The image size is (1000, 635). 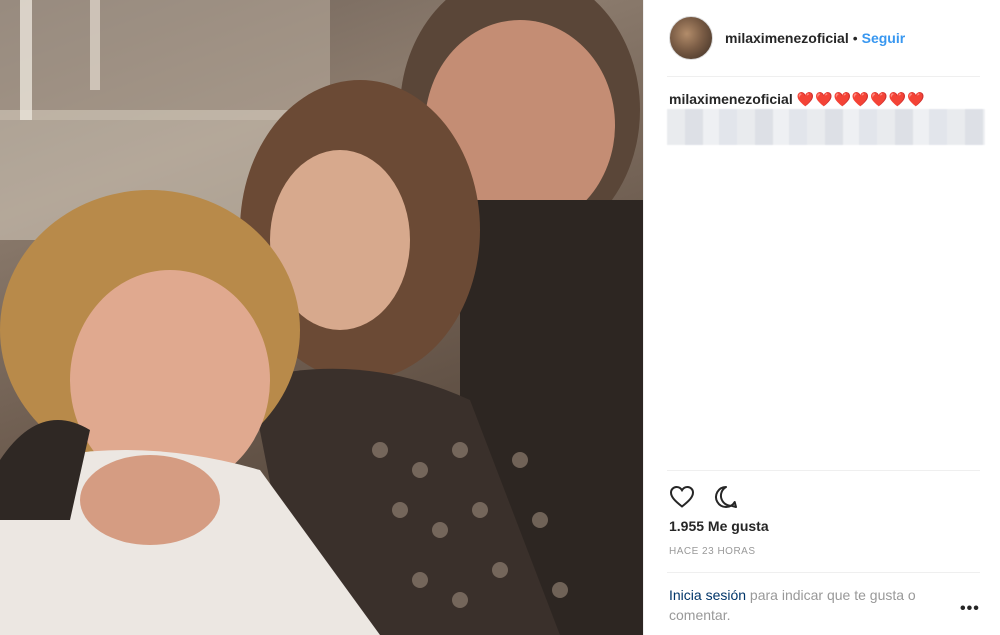 I want to click on post-timestamp: HACE 23 HORAS, so click(x=712, y=551).